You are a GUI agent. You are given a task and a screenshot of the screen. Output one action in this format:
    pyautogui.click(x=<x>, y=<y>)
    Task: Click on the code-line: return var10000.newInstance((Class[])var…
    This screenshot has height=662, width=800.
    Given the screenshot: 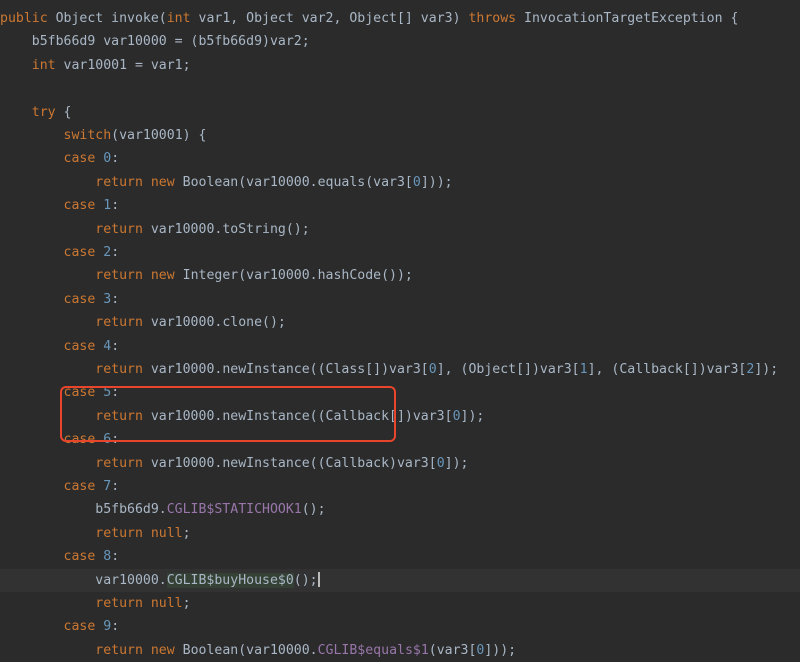 What is the action you would take?
    pyautogui.click(x=400, y=369)
    